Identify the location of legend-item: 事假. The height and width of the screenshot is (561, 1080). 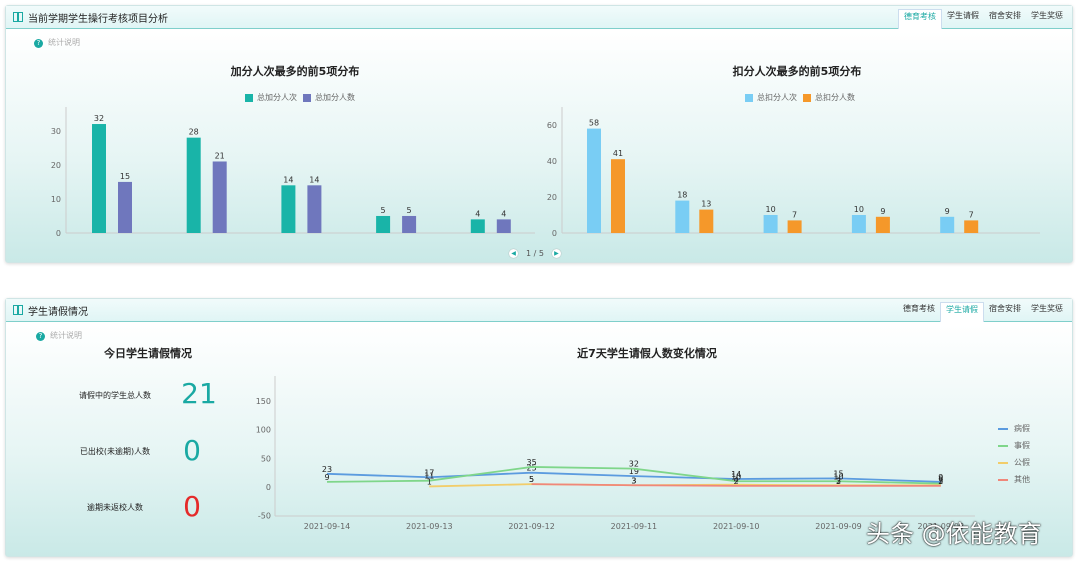
(1014, 445).